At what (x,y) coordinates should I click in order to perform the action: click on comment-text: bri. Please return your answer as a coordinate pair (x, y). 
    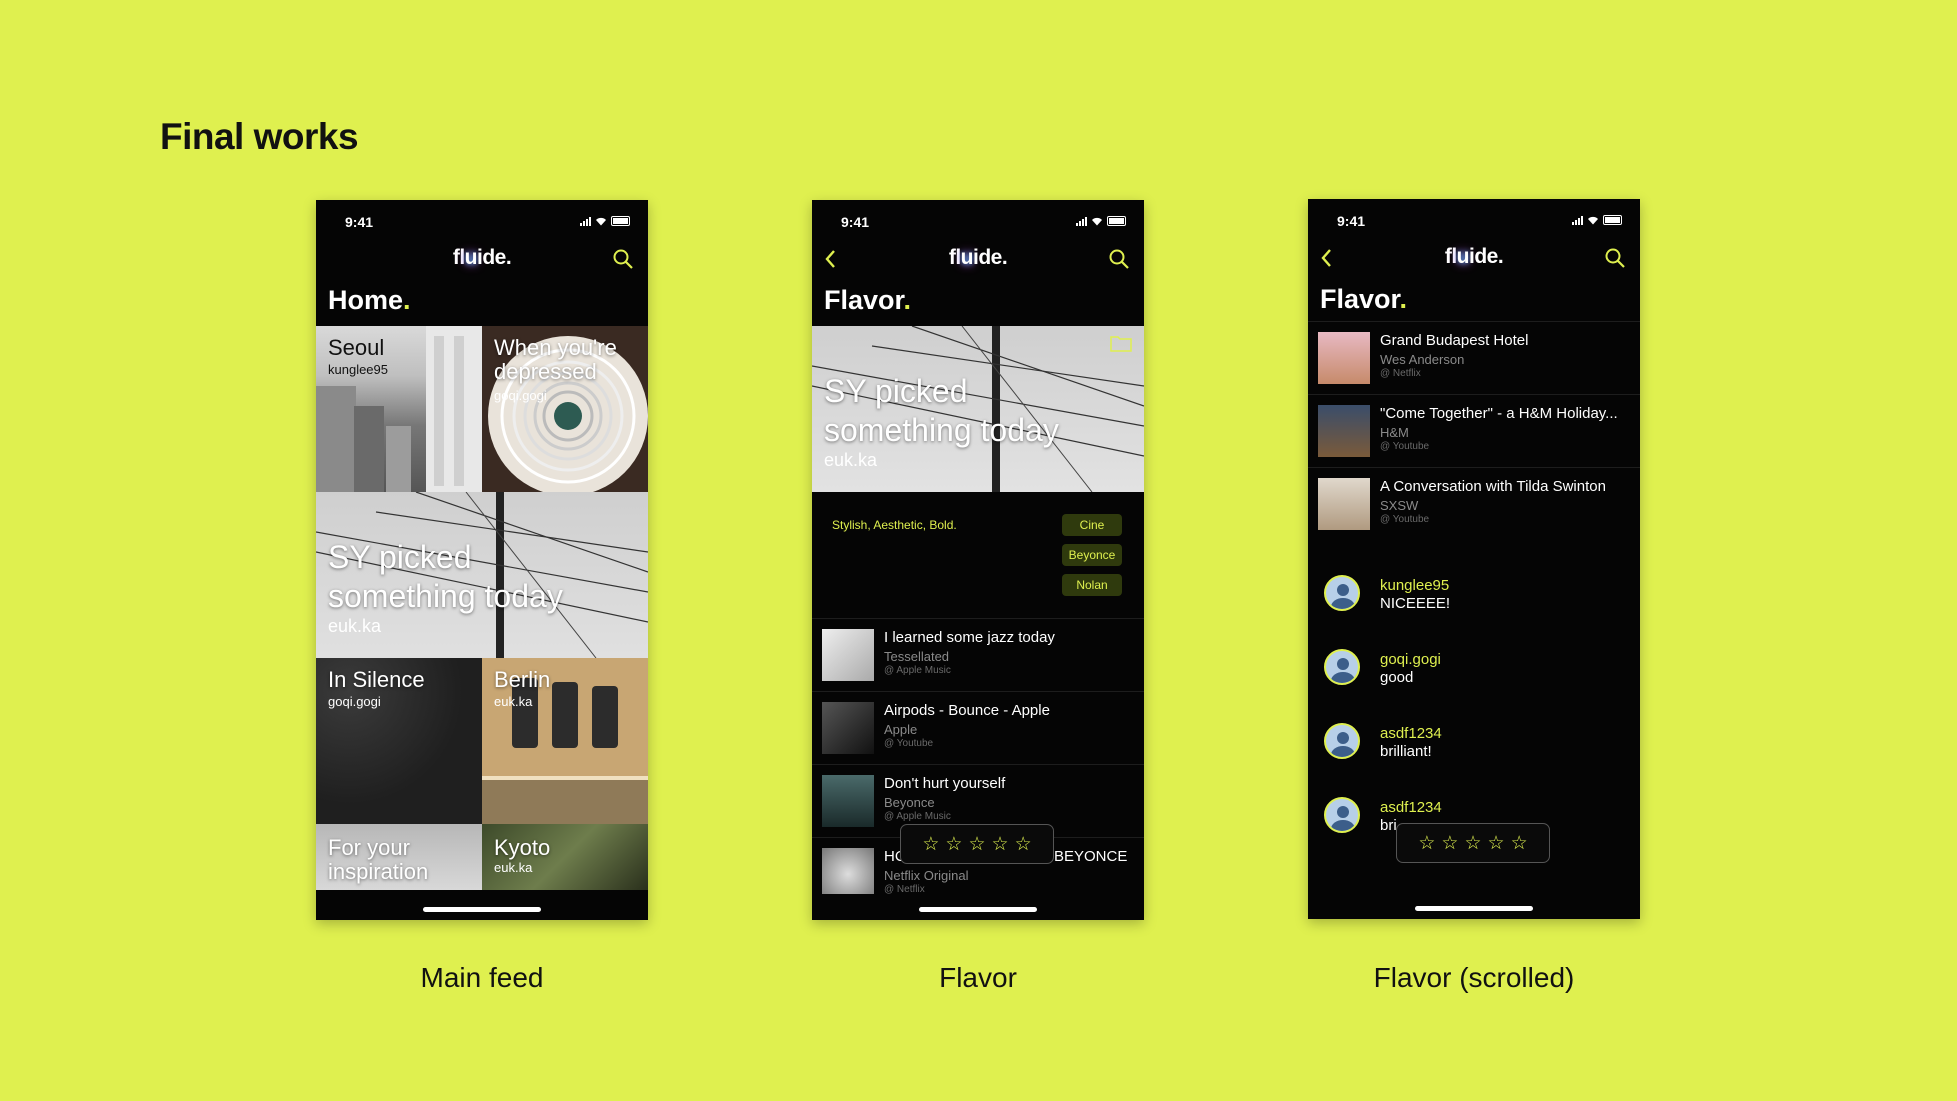
    Looking at the image, I should click on (1388, 825).